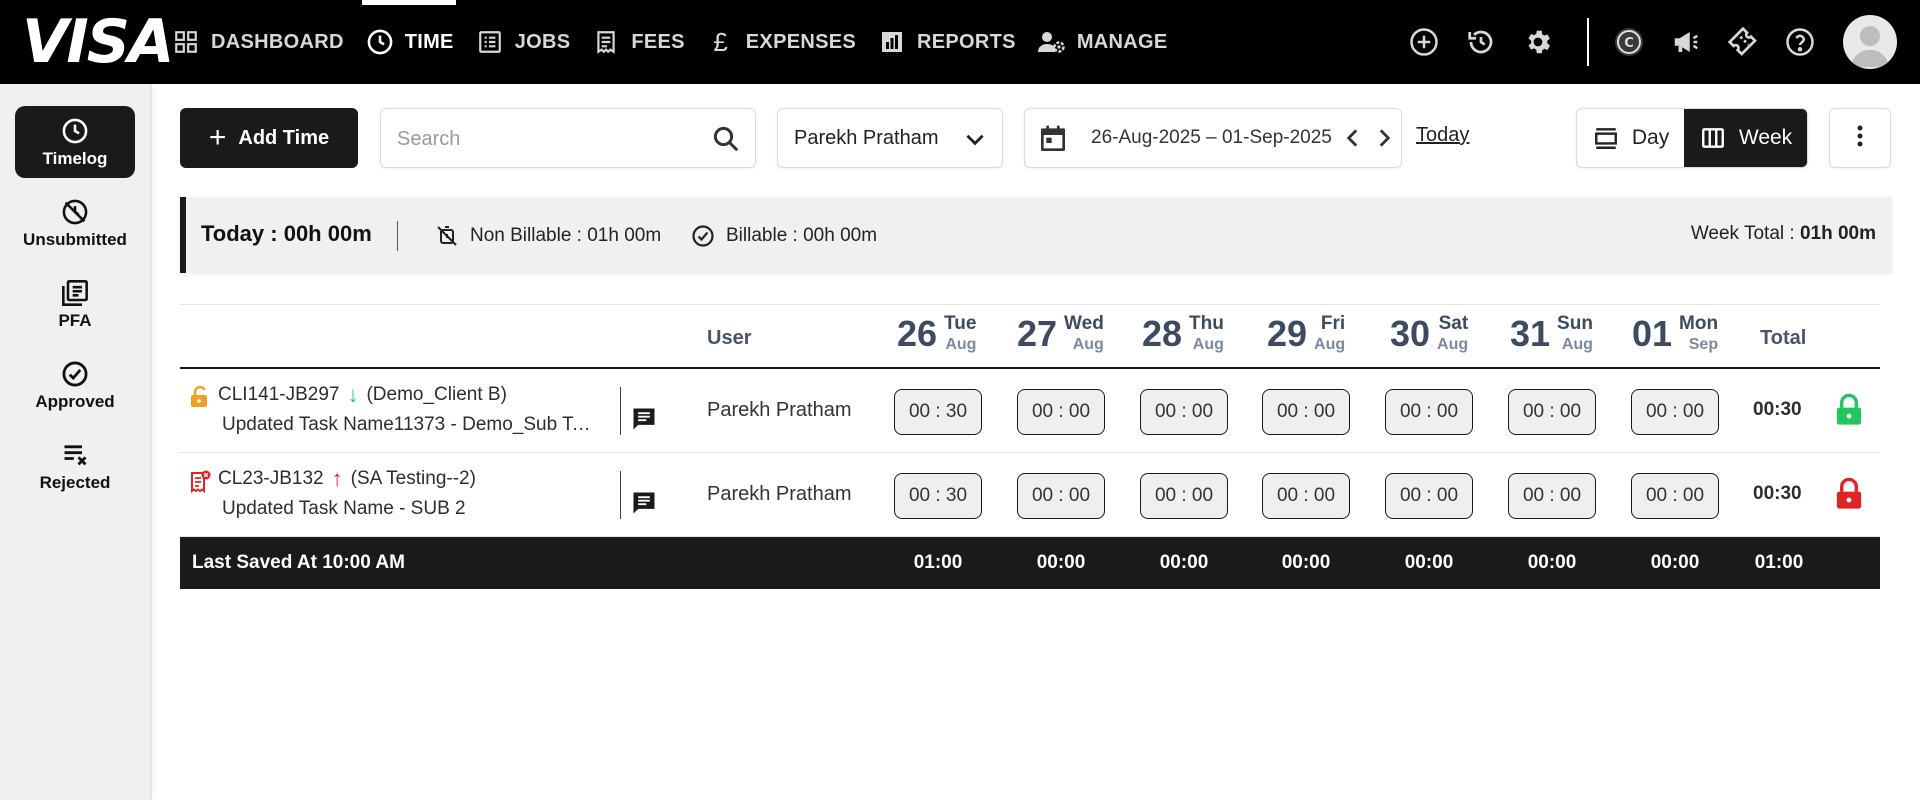 This screenshot has height=800, width=1920. Describe the element at coordinates (566, 235) in the screenshot. I see `non-billable-text: Non Billable : 01h 00m` at that location.